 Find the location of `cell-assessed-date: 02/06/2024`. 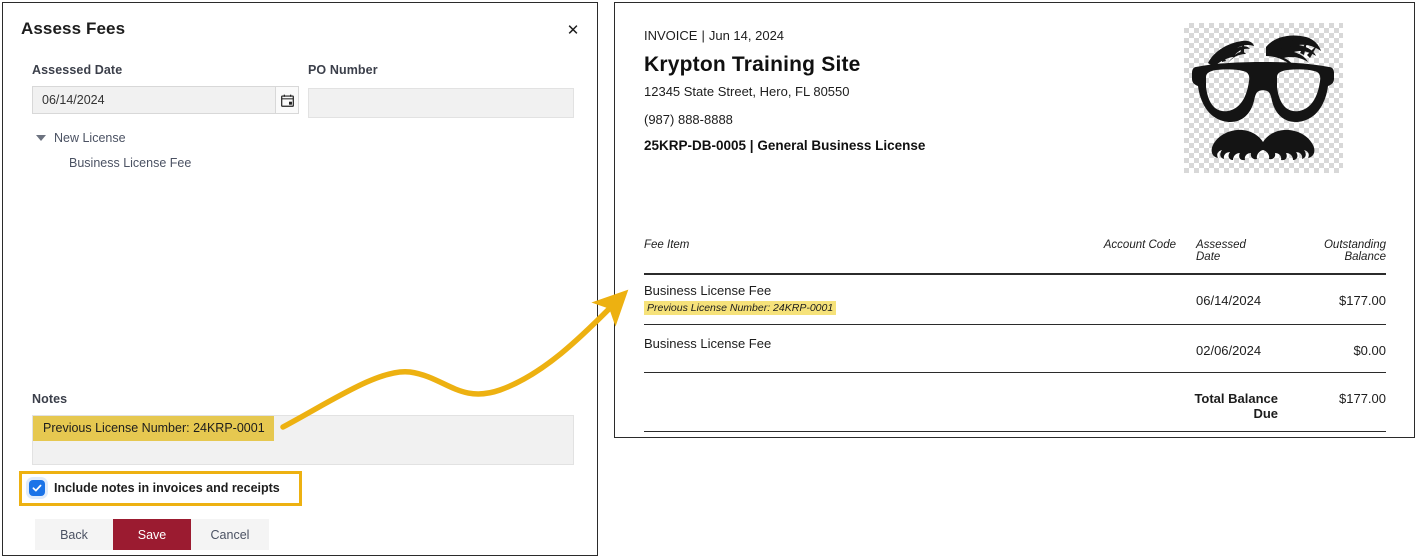

cell-assessed-date: 02/06/2024 is located at coordinates (1237, 348).